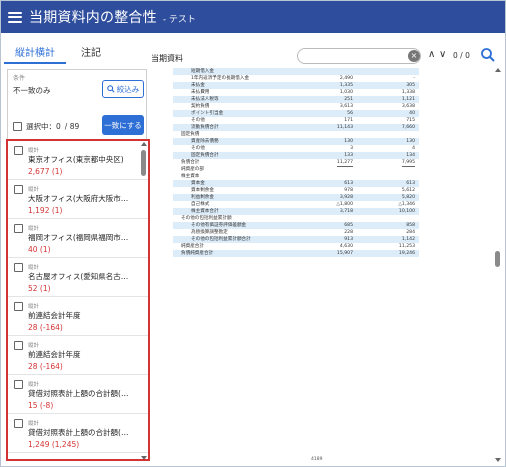 This screenshot has width=506, height=467. What do you see at coordinates (296, 134) in the screenshot?
I see `document-row: 固定負債` at bounding box center [296, 134].